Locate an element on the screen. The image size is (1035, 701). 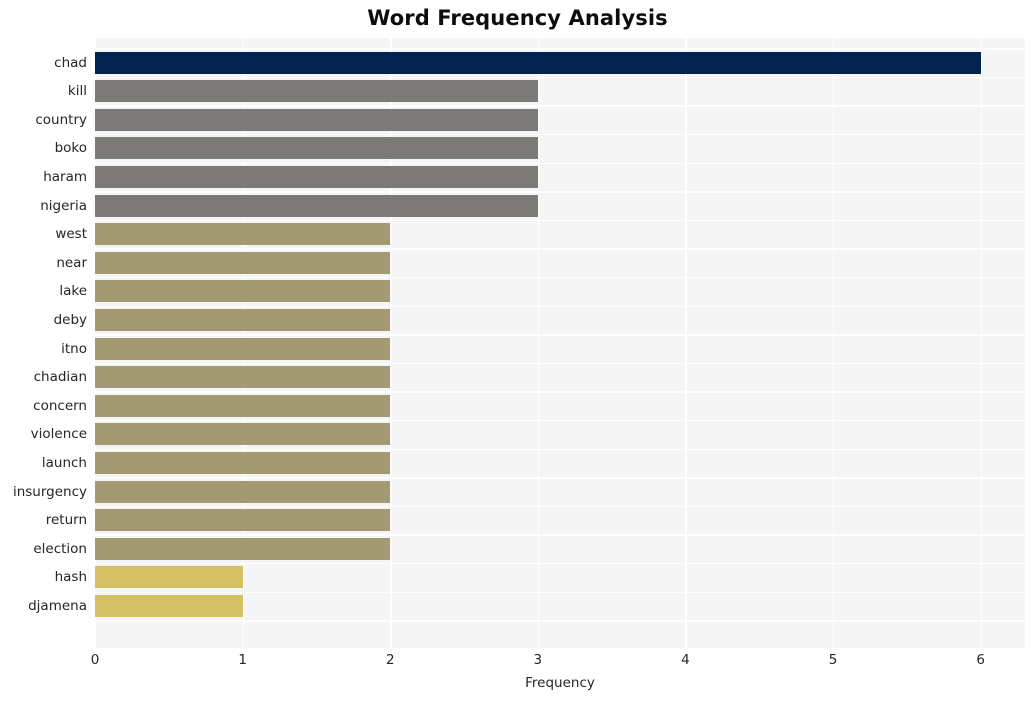
y-tick-label-hash: hash is located at coordinates (70, 577).